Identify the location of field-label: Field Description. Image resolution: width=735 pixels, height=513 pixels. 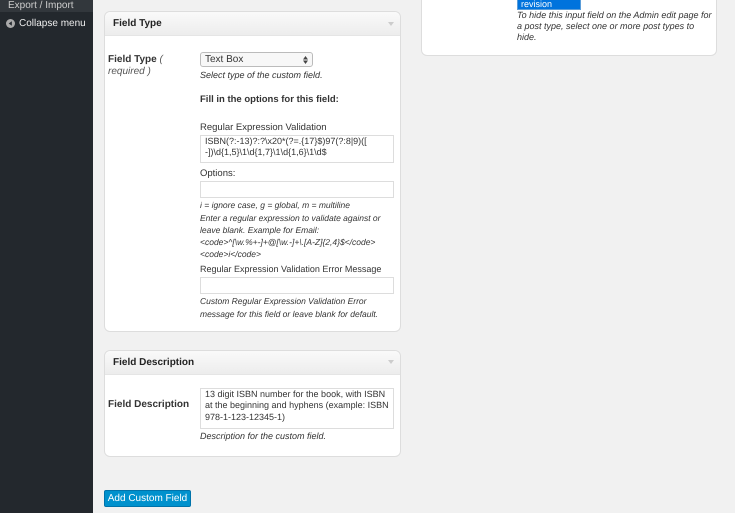
(149, 404).